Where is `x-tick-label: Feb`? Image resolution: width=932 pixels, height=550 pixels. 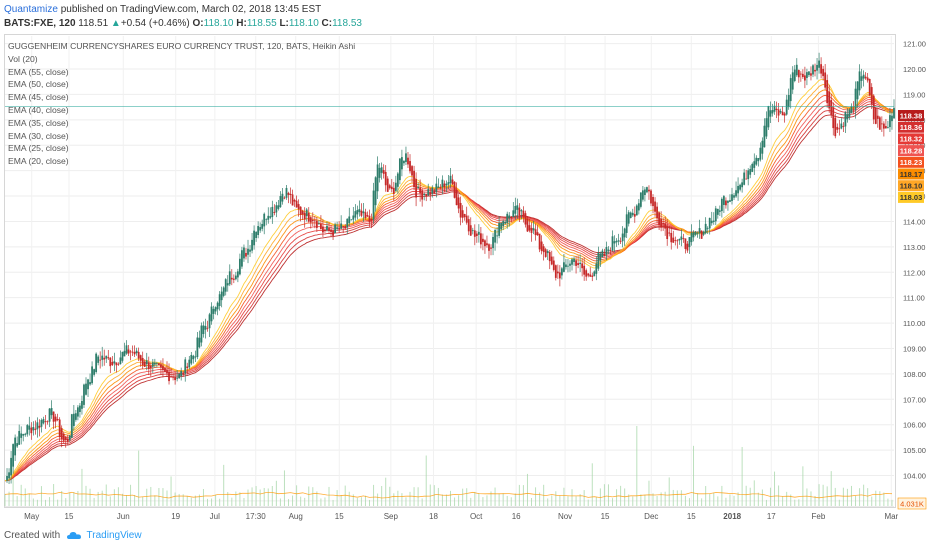 x-tick-label: Feb is located at coordinates (819, 516).